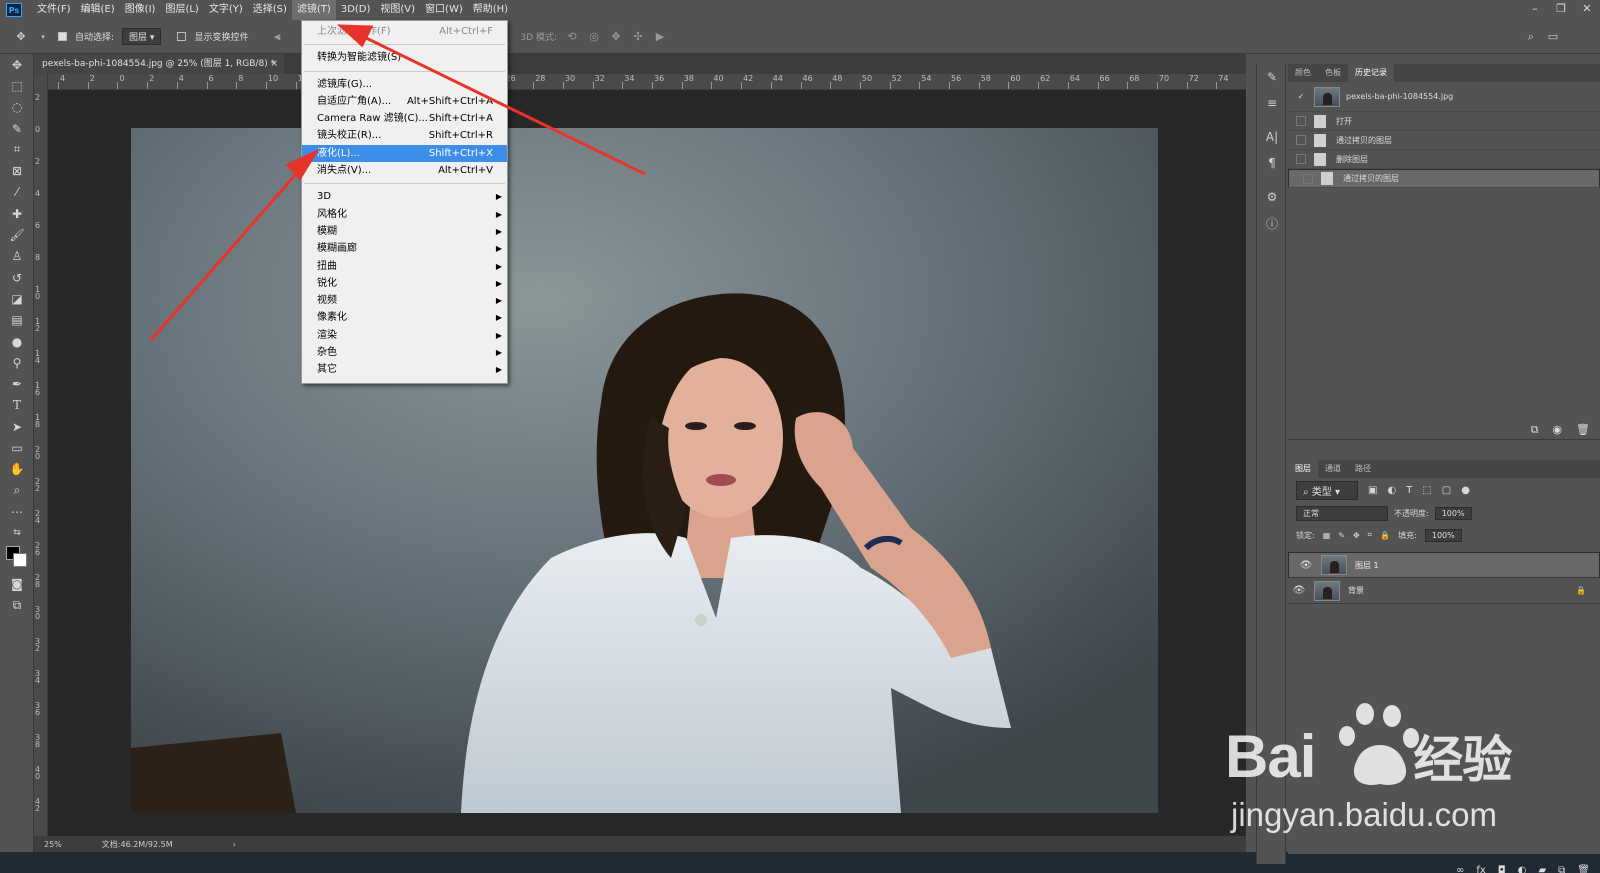  I want to click on menu-0: 文件(F), so click(54, 10).